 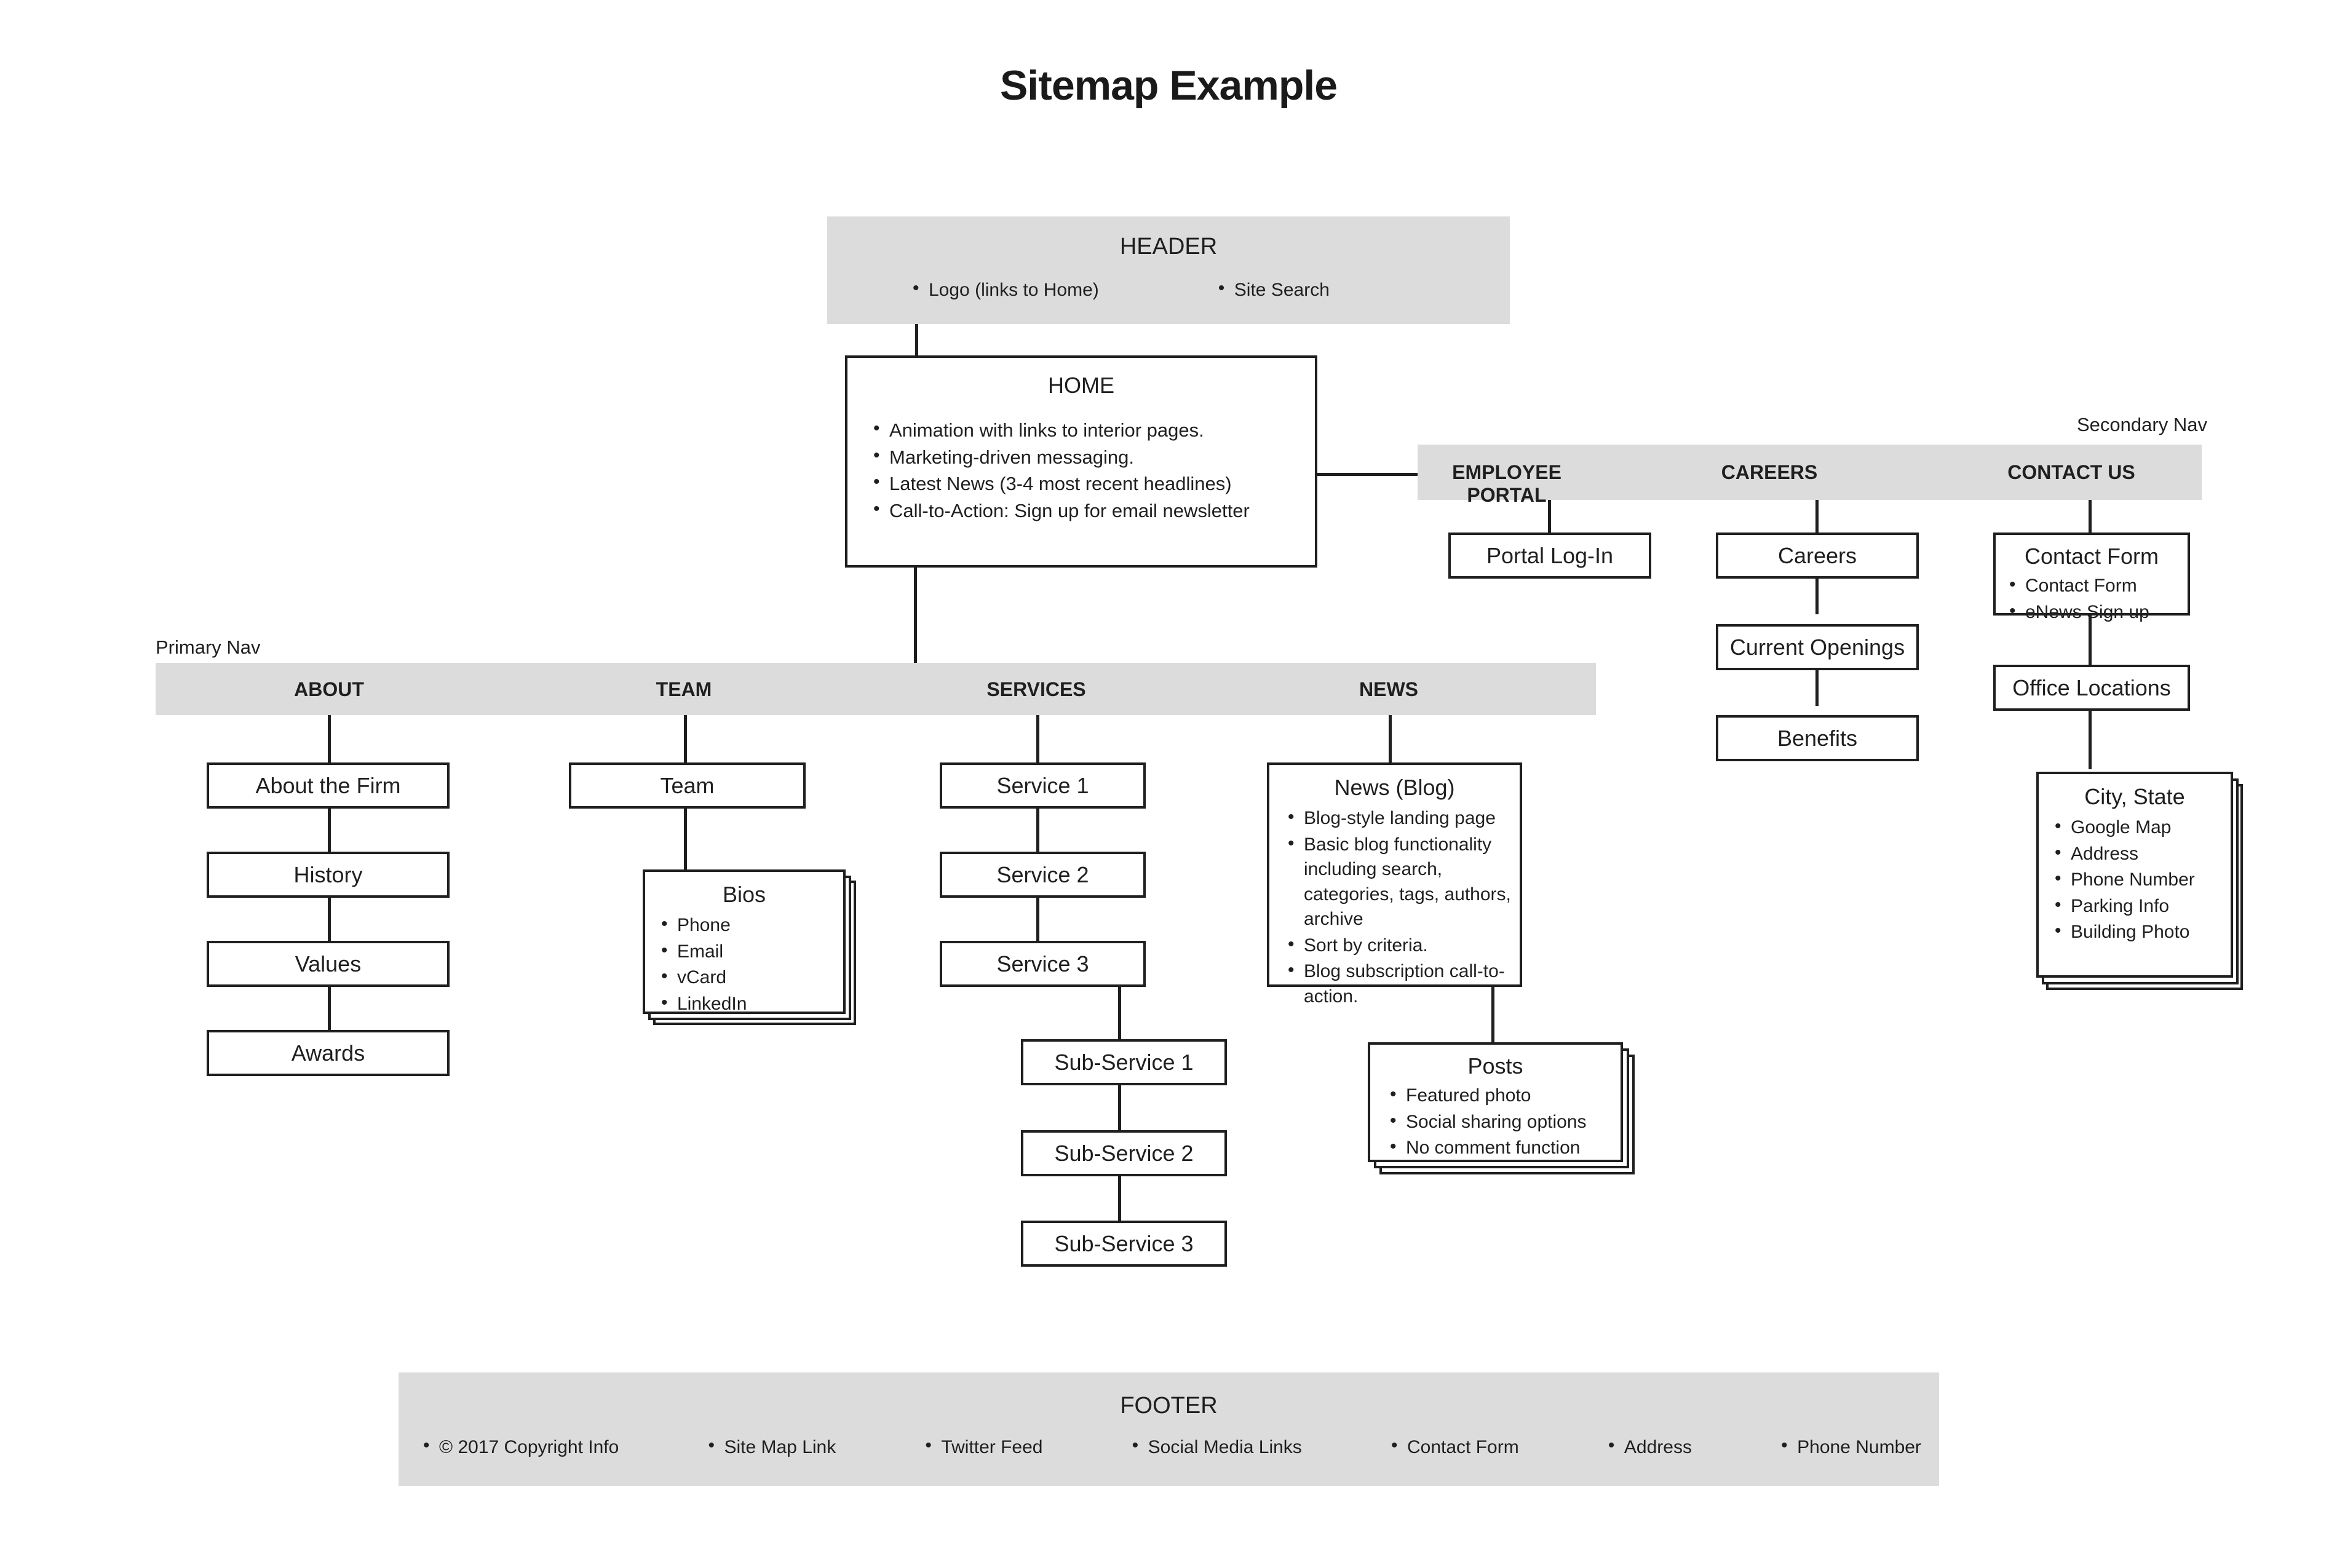 I want to click on node-sub-service-1: Sub-Service 1, so click(x=1124, y=1062).